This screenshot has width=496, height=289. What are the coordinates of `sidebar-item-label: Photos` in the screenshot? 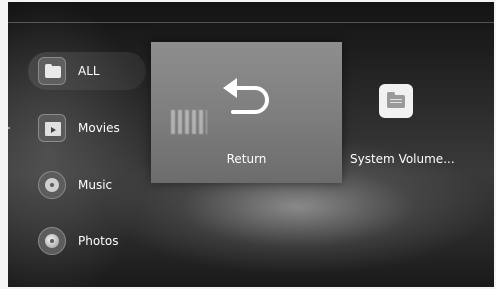 It's located at (98, 241).